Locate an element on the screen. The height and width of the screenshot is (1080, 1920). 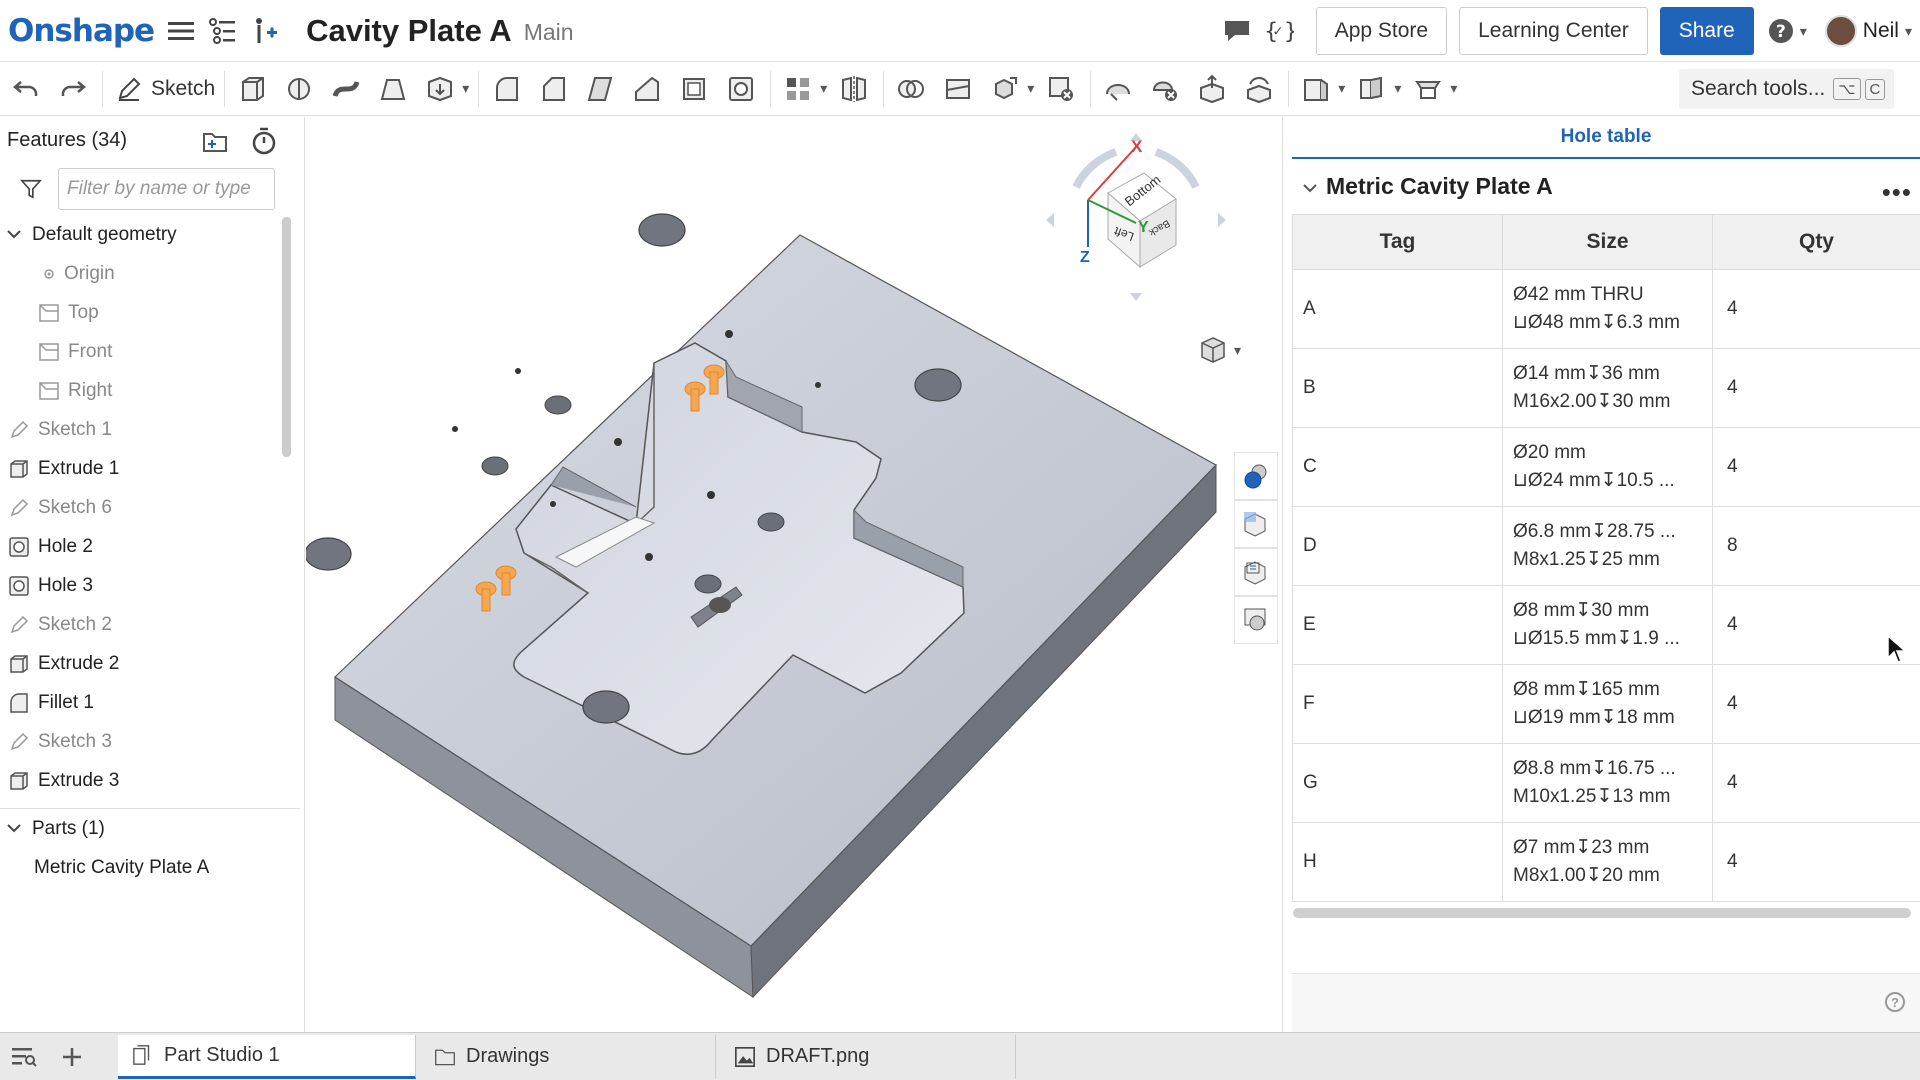
table-row: F Ø8 mm↧165 mm ⊔Ø19 mm↧18 mm 4 is located at coordinates (1606, 704).